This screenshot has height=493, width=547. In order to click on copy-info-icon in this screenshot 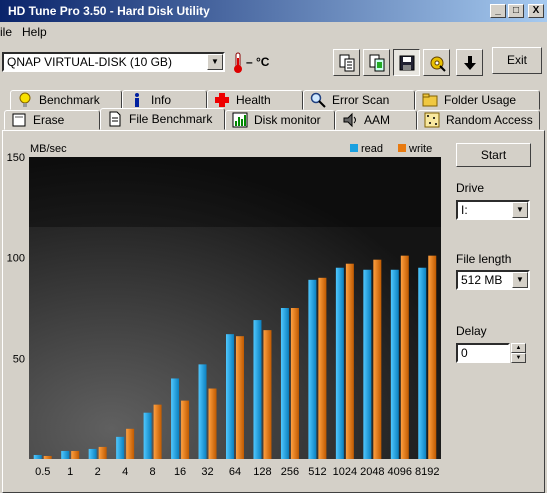, I will do `click(376, 62)`.